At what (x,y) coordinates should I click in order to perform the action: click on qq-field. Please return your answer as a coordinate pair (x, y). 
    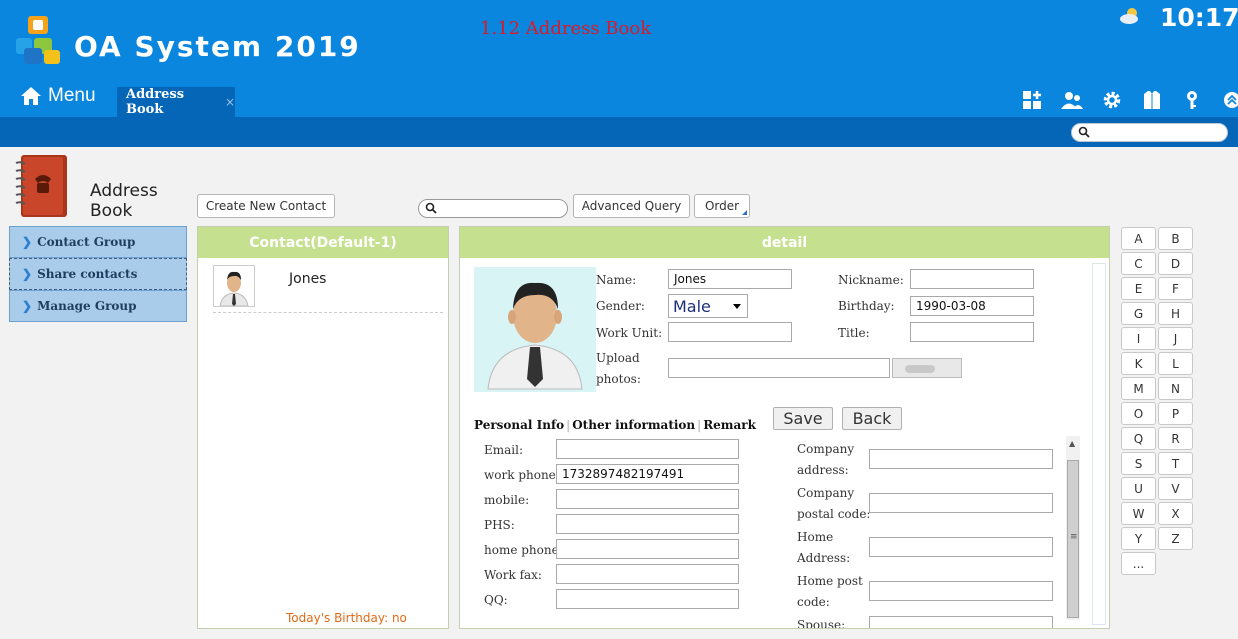
    Looking at the image, I should click on (647, 599).